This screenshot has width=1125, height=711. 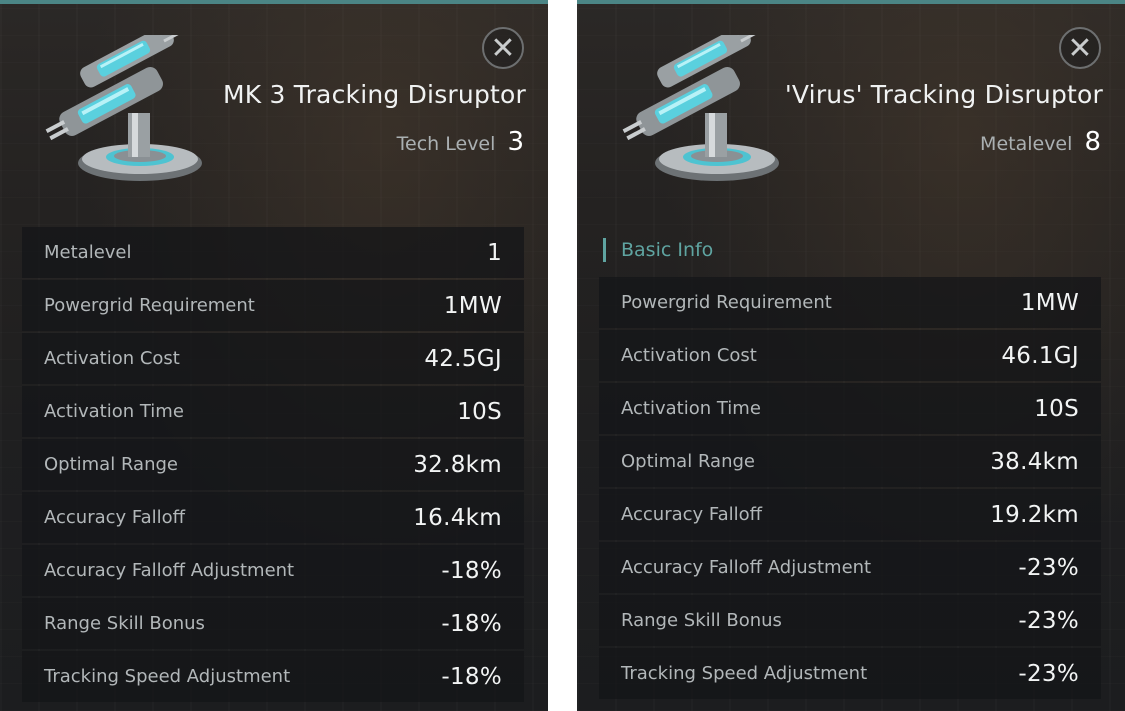 I want to click on stat-label: Metalevel, so click(x=88, y=252).